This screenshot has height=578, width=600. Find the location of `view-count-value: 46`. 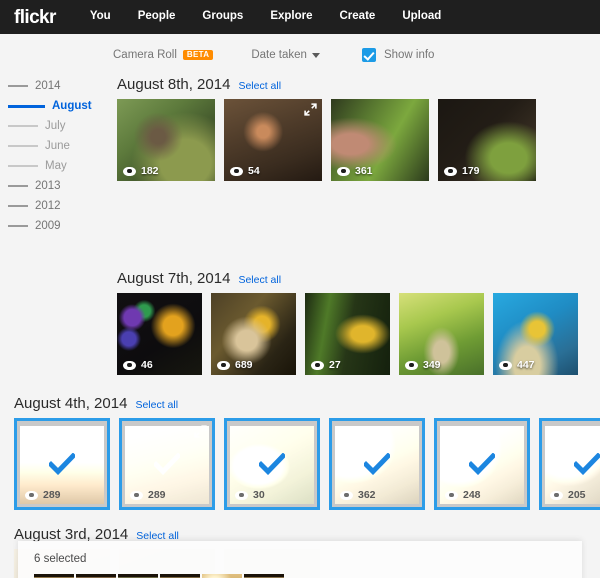

view-count-value: 46 is located at coordinates (147, 365).